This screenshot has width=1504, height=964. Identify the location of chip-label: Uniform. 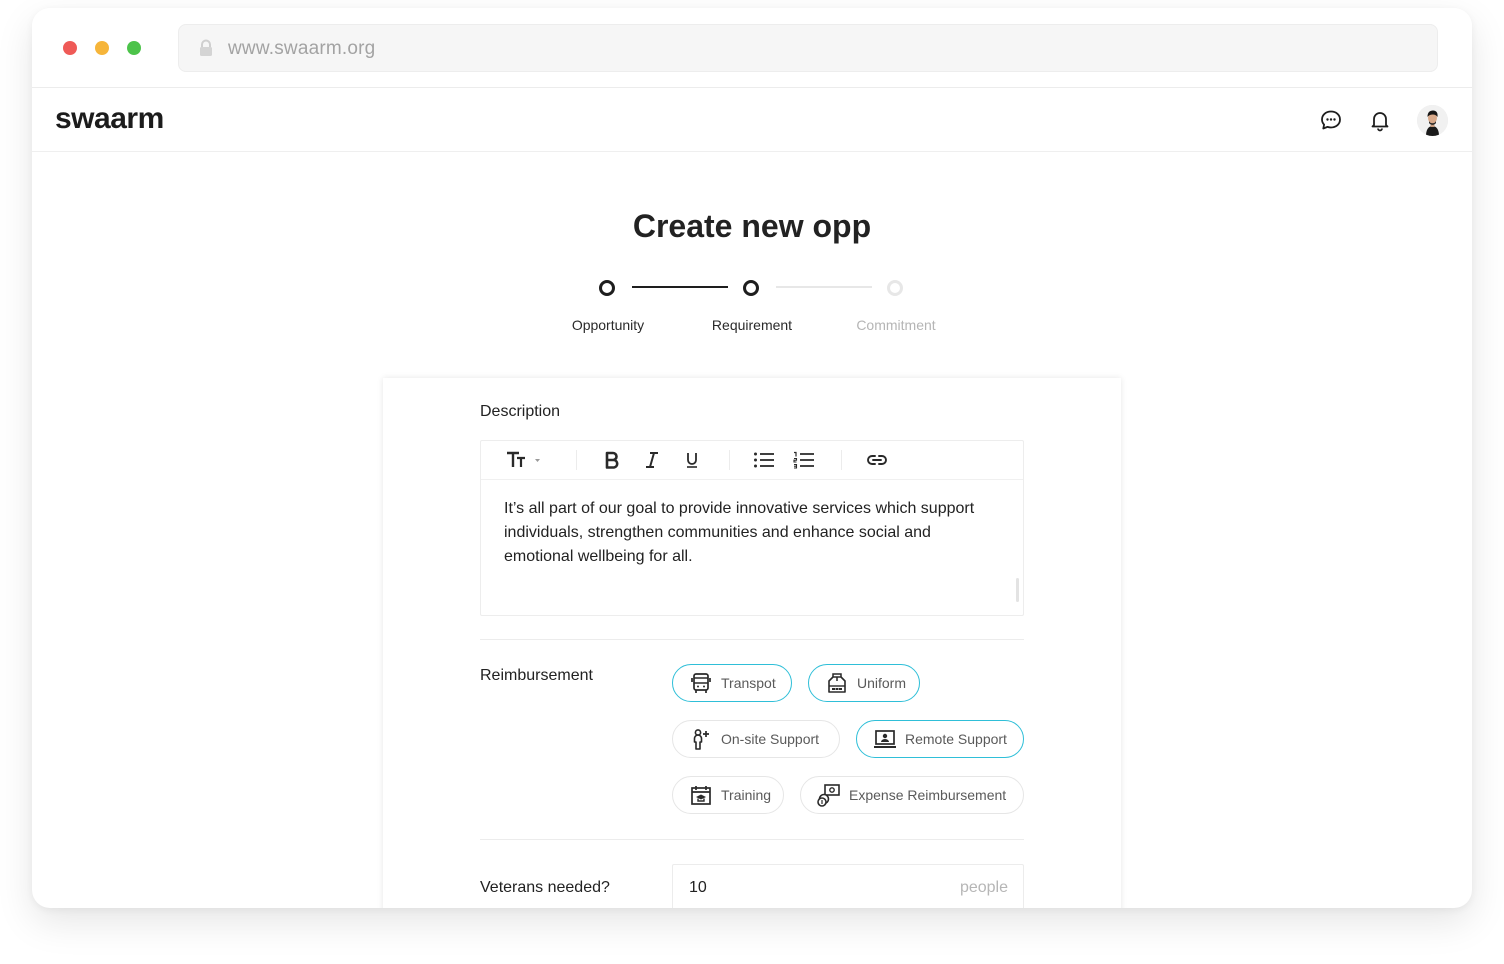
(882, 683).